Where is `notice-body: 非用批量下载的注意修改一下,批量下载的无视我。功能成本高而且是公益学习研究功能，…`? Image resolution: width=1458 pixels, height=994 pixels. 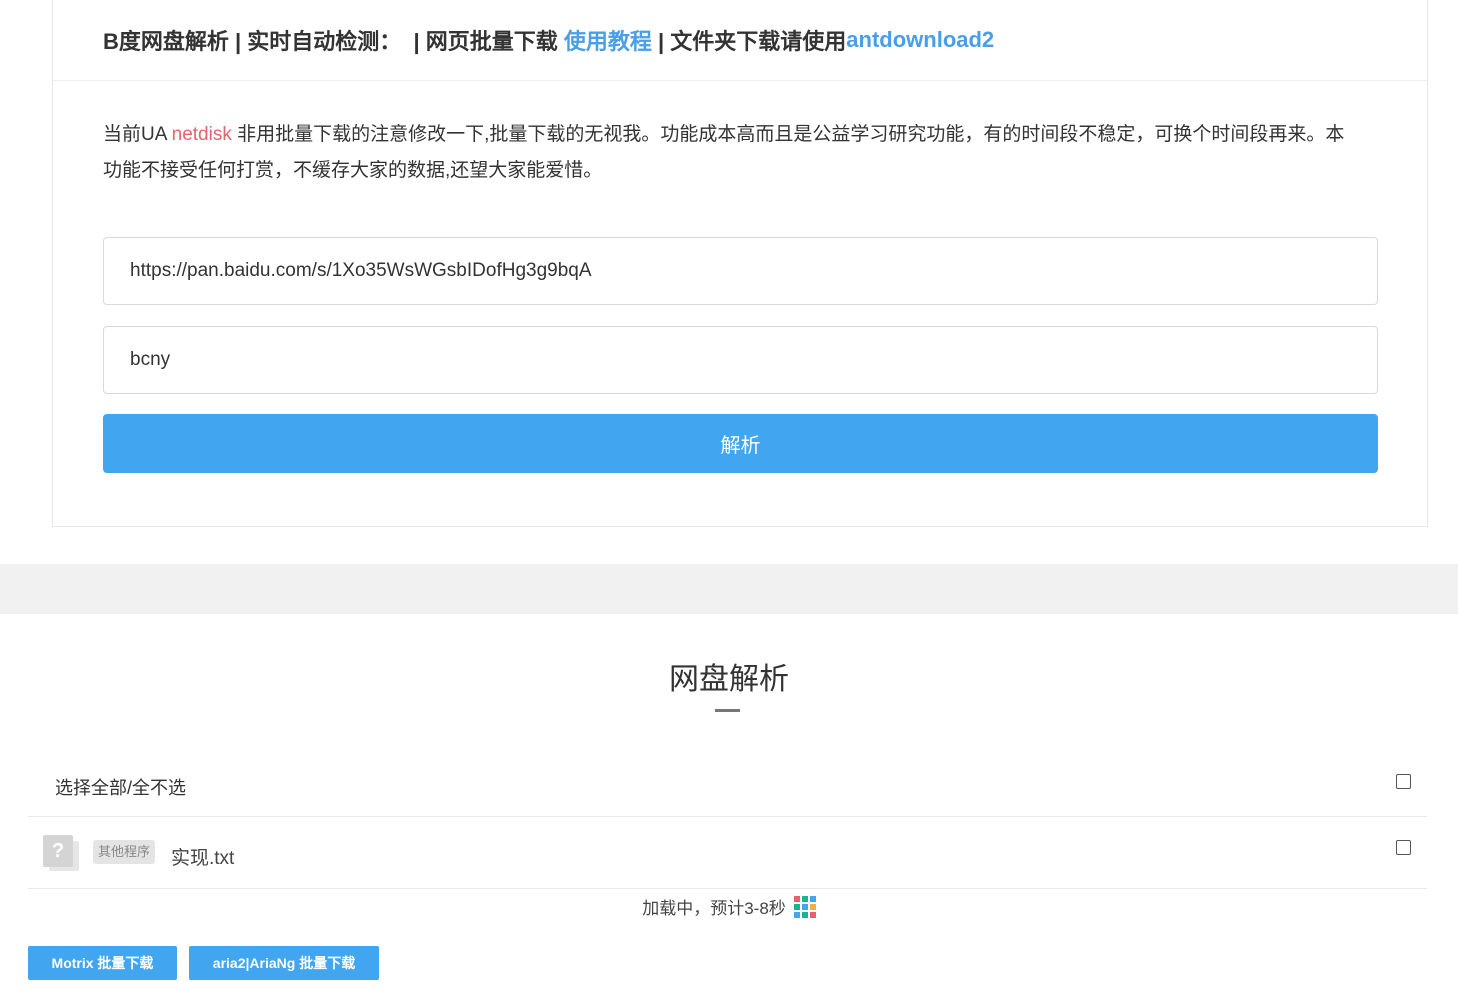 notice-body: 非用批量下载的注意修改一下,批量下载的无视我。功能成本高而且是公益学习研究功能，… is located at coordinates (724, 152).